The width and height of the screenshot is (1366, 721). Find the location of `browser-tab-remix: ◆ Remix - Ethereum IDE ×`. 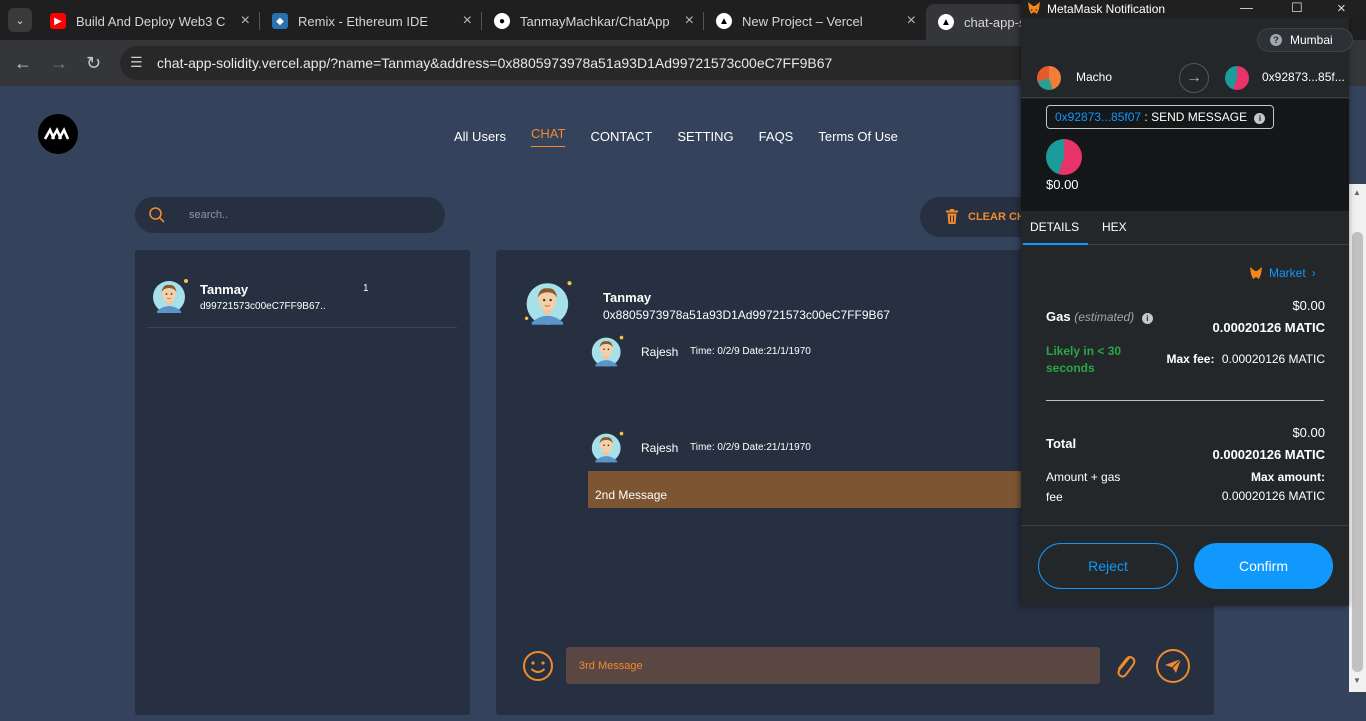

browser-tab-remix: ◆ Remix - Ethereum IDE × is located at coordinates (370, 21).